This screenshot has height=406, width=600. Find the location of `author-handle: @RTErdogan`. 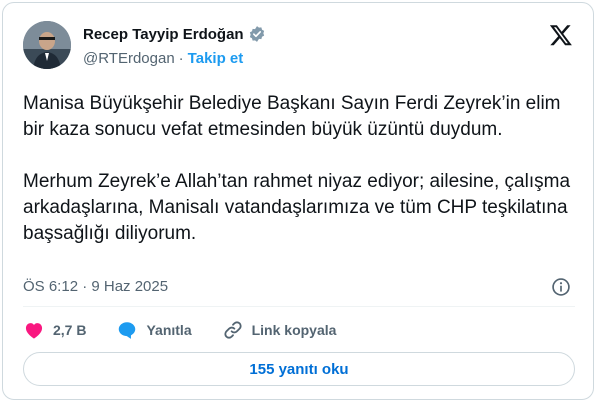

author-handle: @RTErdogan is located at coordinates (129, 58).